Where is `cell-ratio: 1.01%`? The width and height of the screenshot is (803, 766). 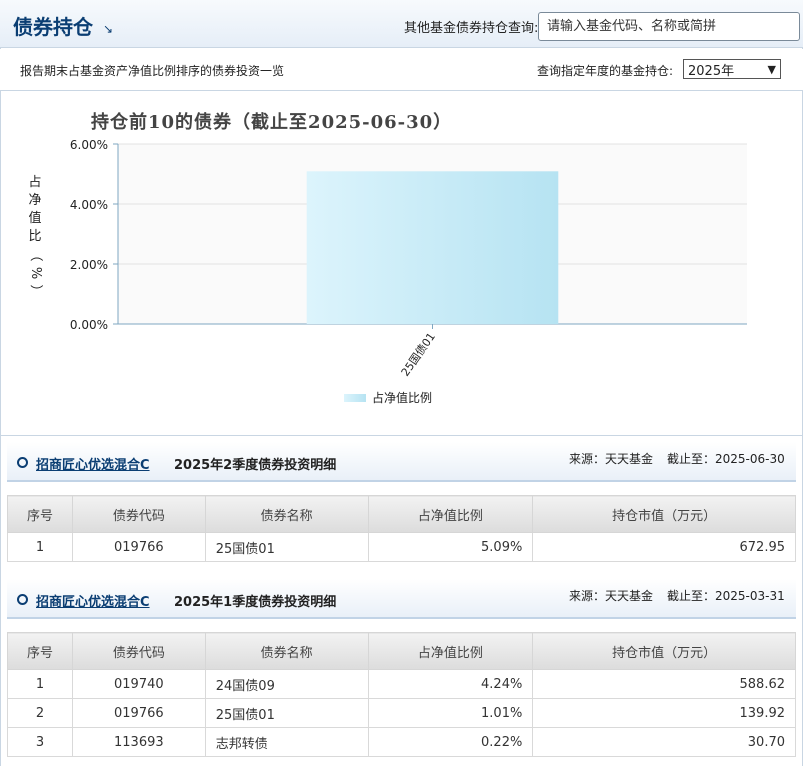
cell-ratio: 1.01% is located at coordinates (450, 713).